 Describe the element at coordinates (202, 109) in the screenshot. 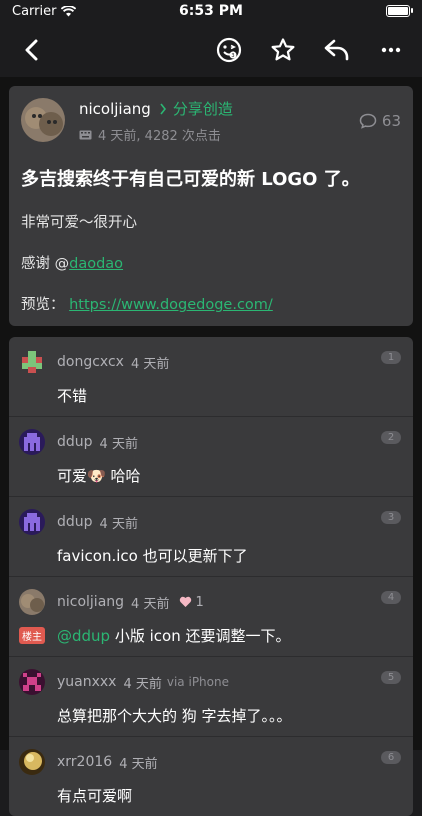

I see `node-name: 分享创造` at that location.